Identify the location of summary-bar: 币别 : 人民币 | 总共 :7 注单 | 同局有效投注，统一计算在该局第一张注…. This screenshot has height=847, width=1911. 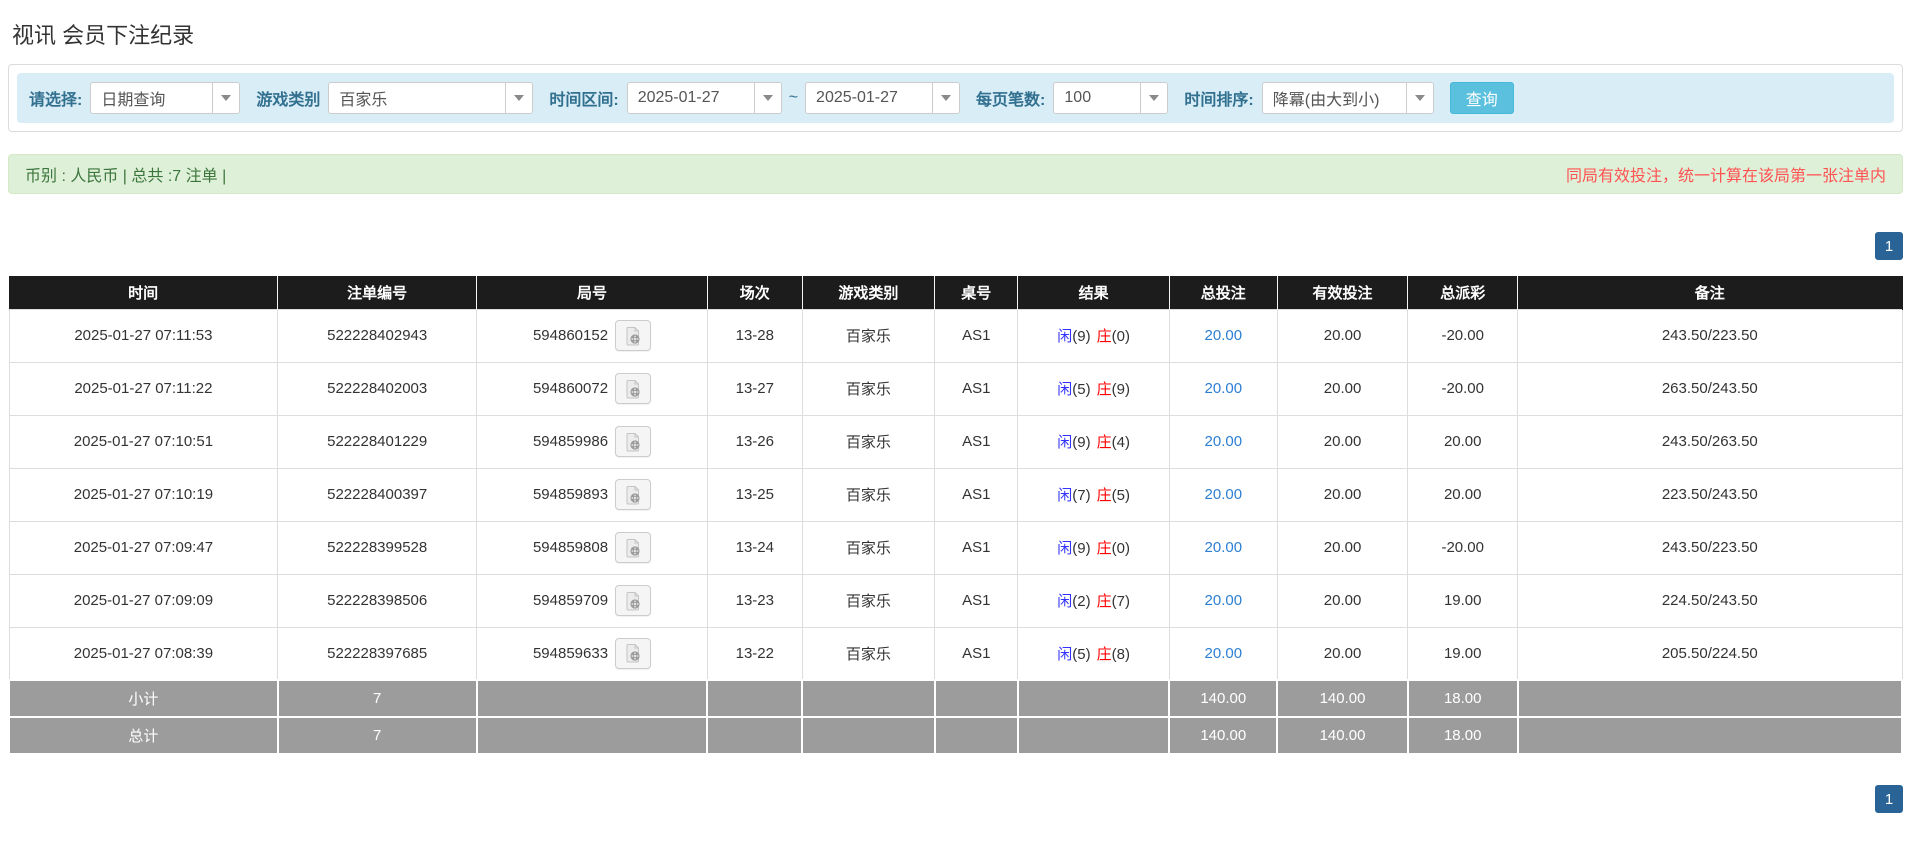
(955, 174).